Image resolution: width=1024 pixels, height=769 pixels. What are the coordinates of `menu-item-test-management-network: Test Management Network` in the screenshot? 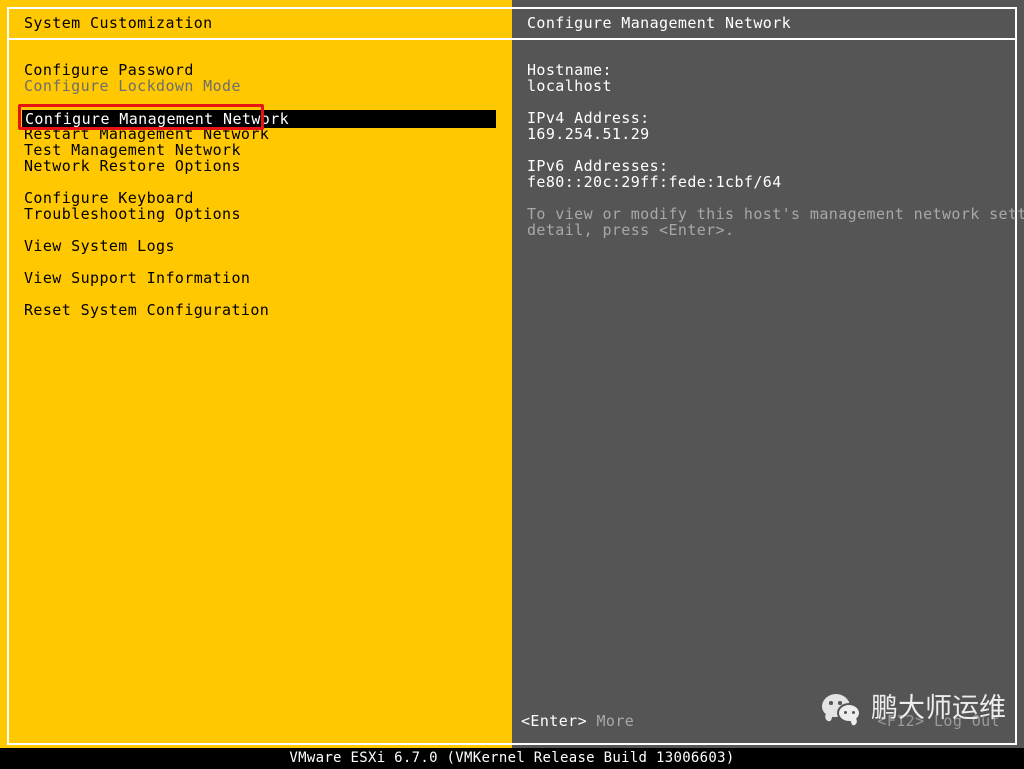 It's located at (256, 150).